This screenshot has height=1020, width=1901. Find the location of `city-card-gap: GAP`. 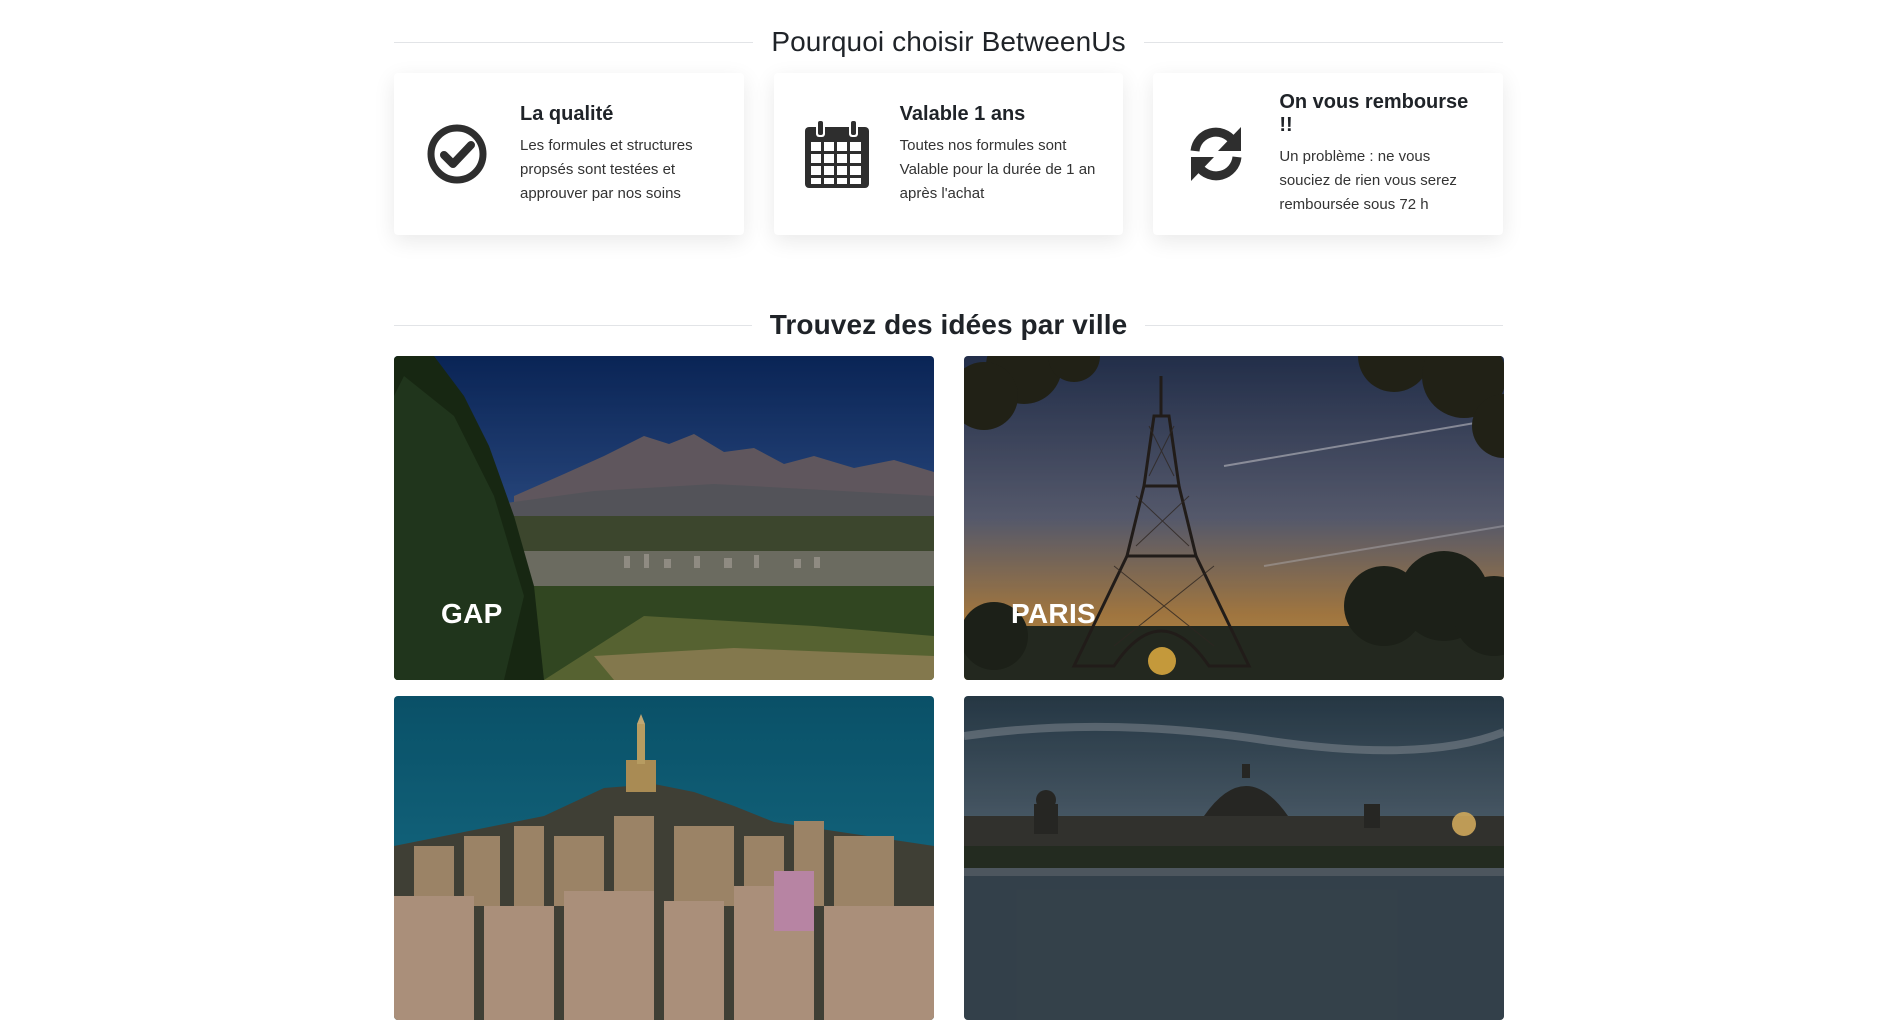

city-card-gap: GAP is located at coordinates (664, 518).